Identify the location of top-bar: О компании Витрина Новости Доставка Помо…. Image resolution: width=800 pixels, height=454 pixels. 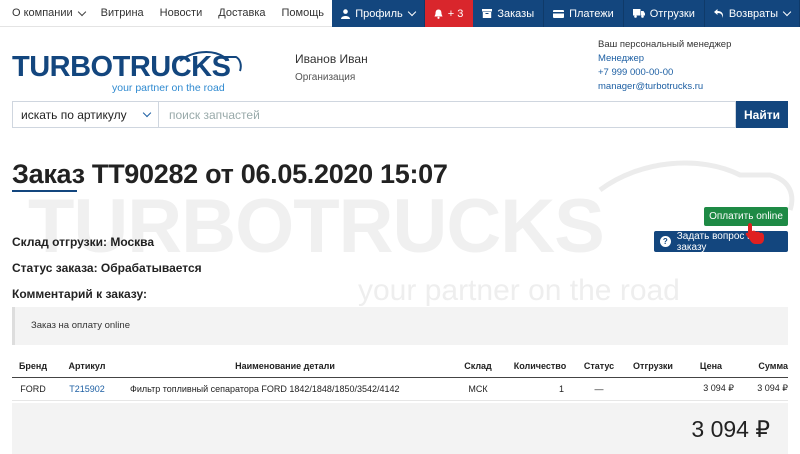
(400, 13).